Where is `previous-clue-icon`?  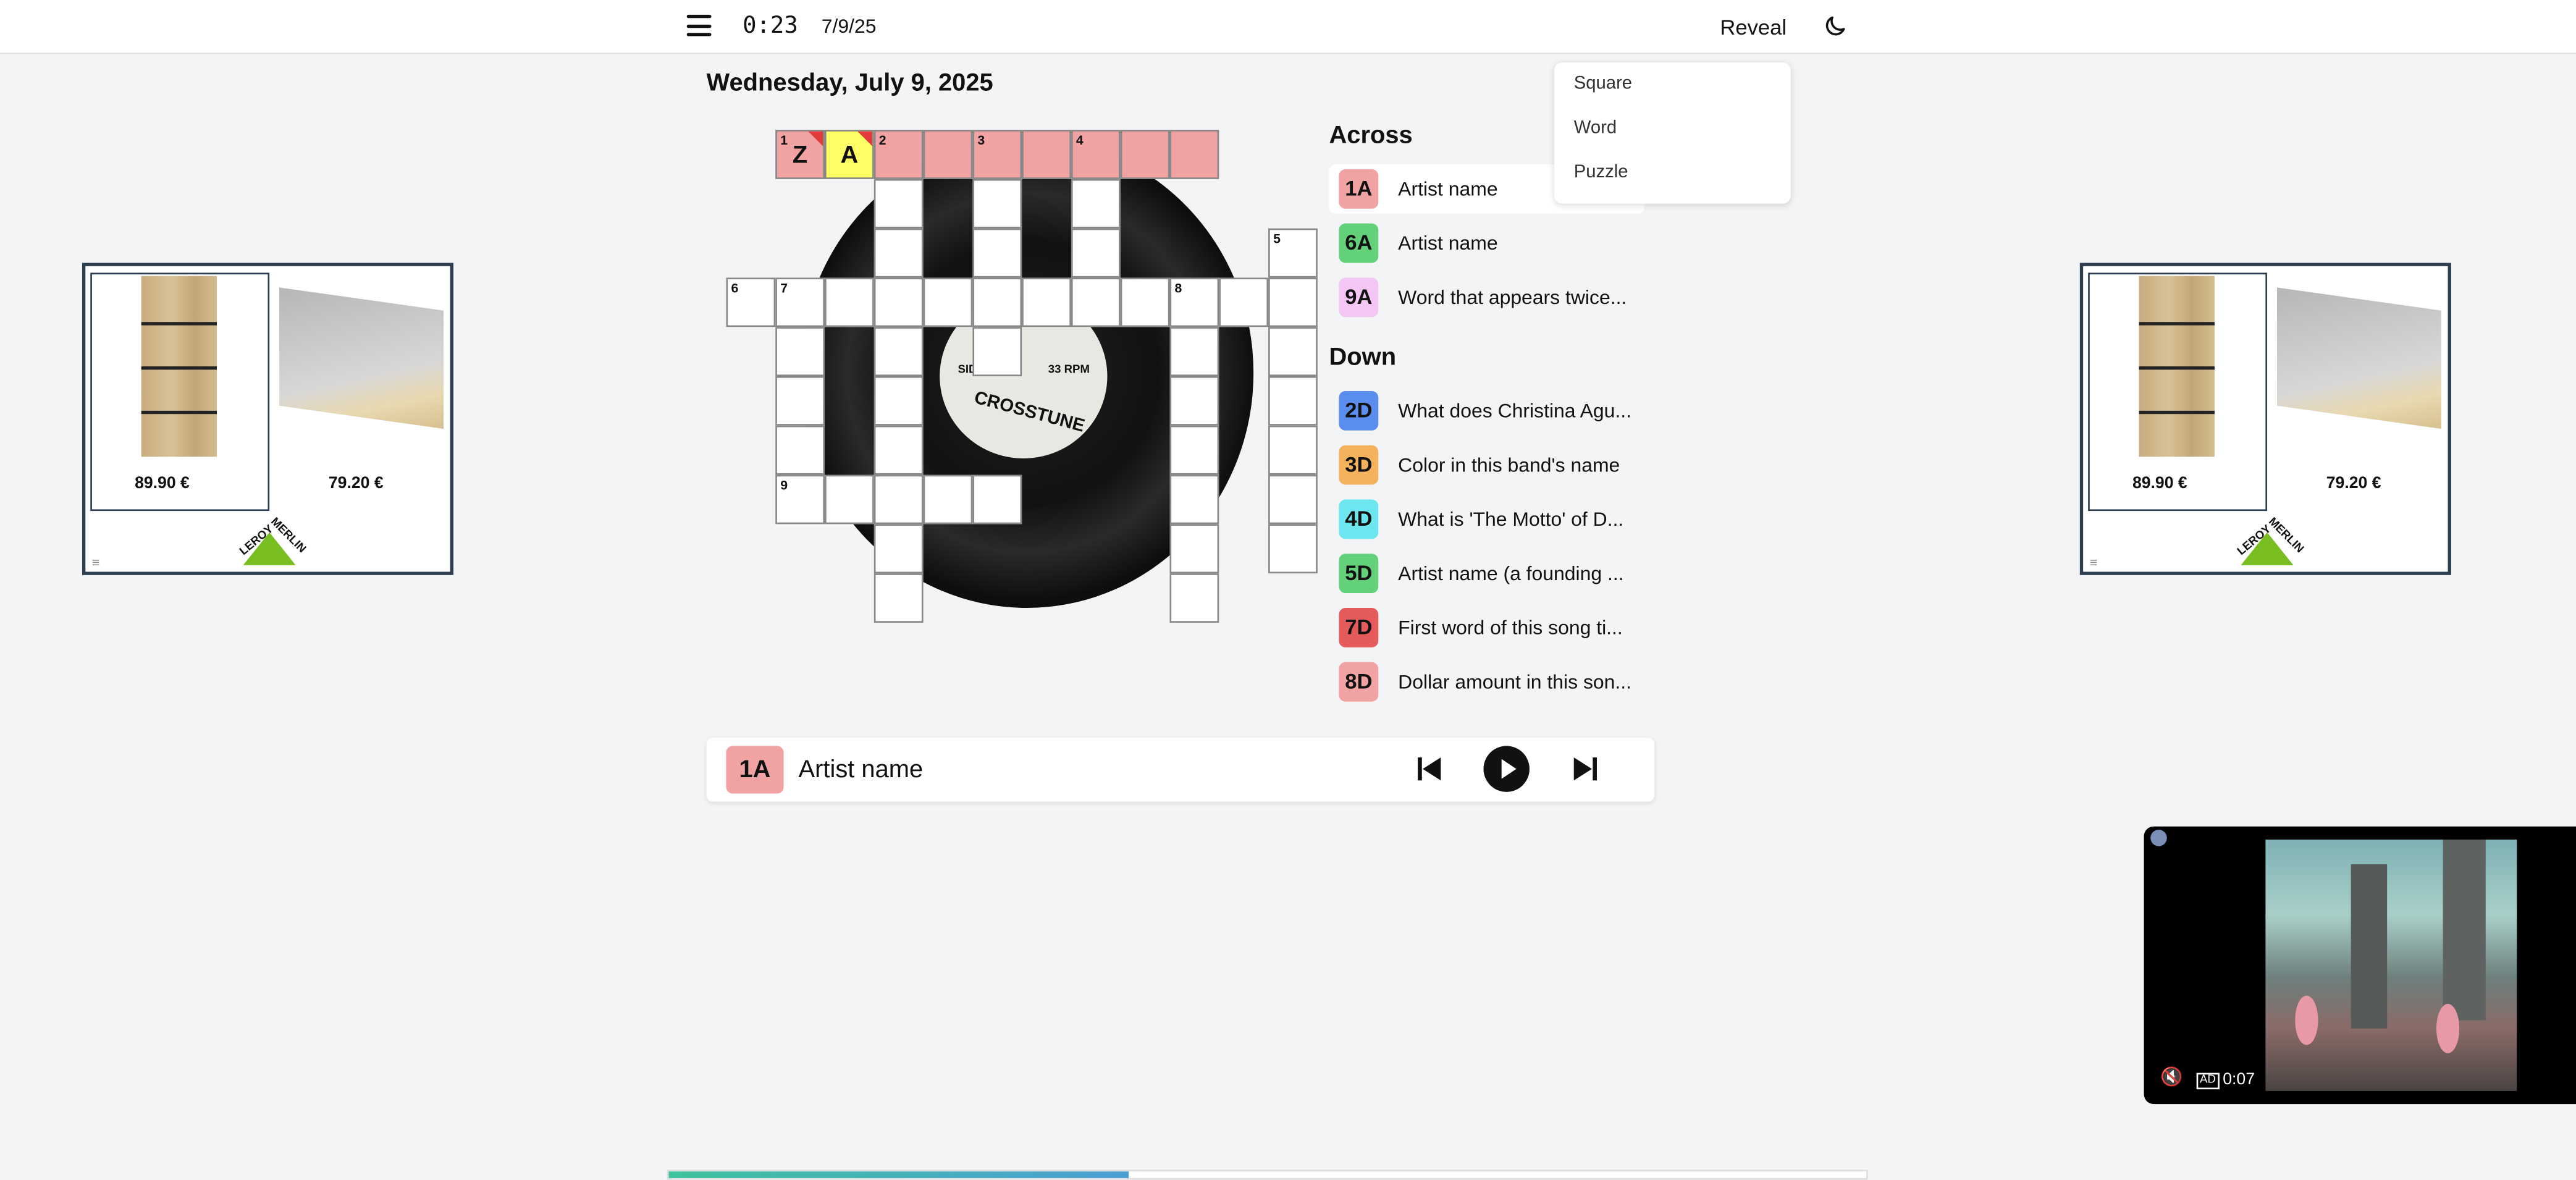 previous-clue-icon is located at coordinates (1429, 769).